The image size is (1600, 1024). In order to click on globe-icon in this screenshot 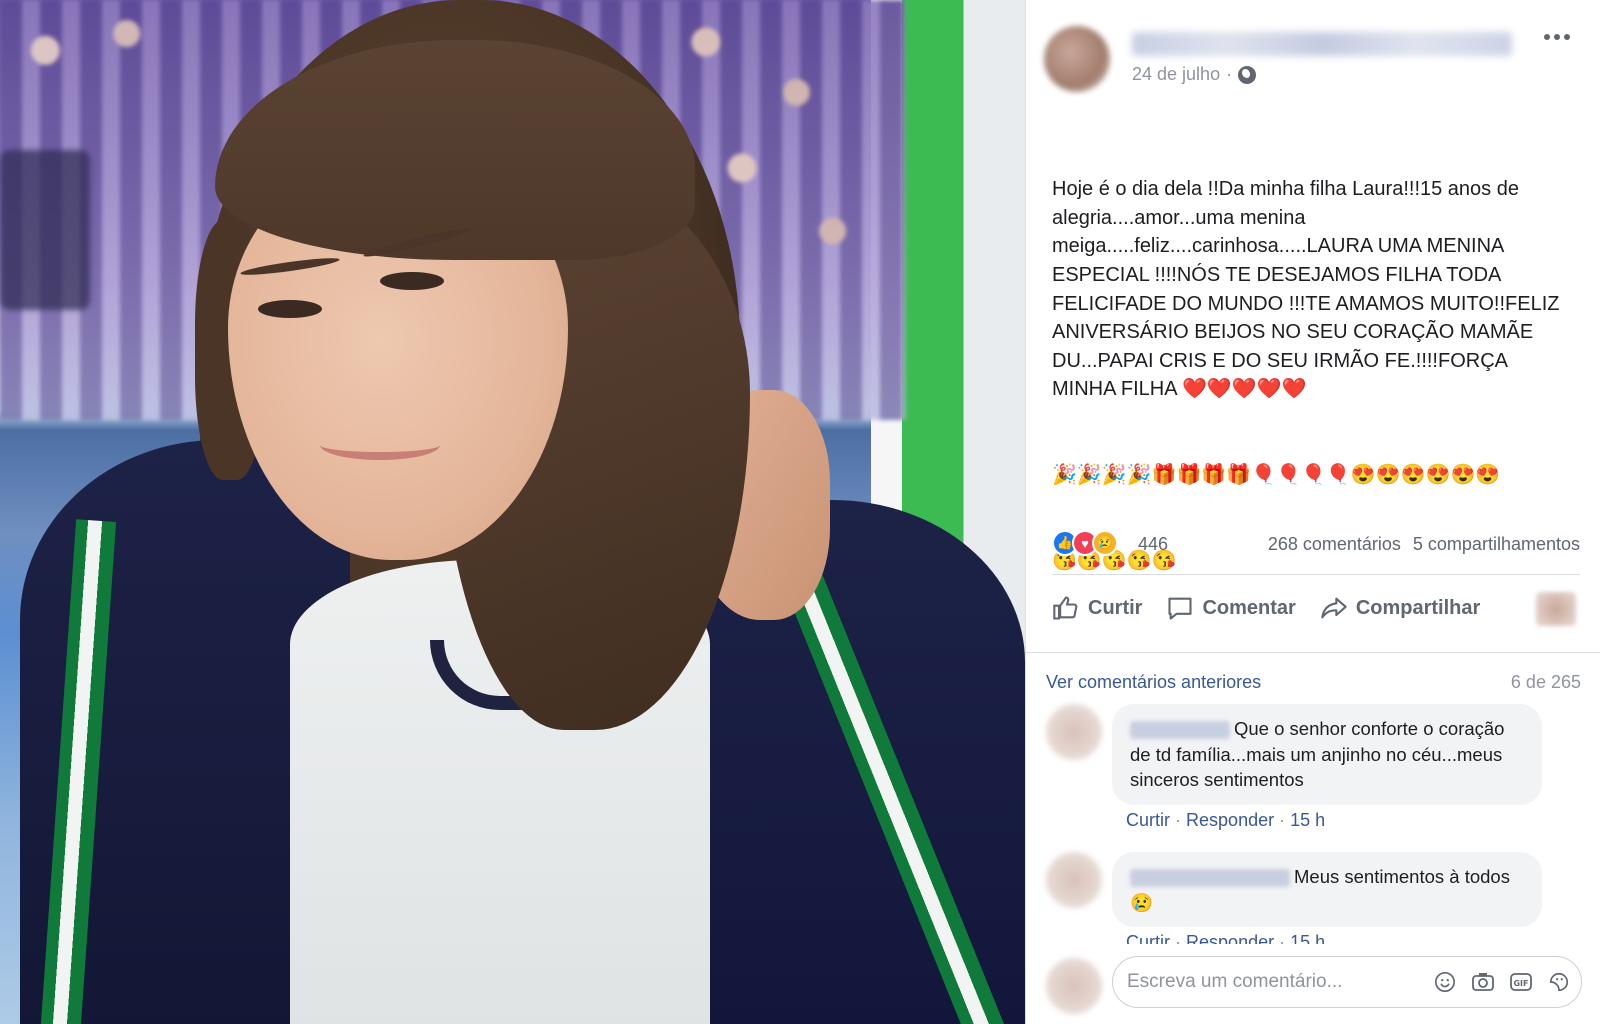, I will do `click(1247, 74)`.